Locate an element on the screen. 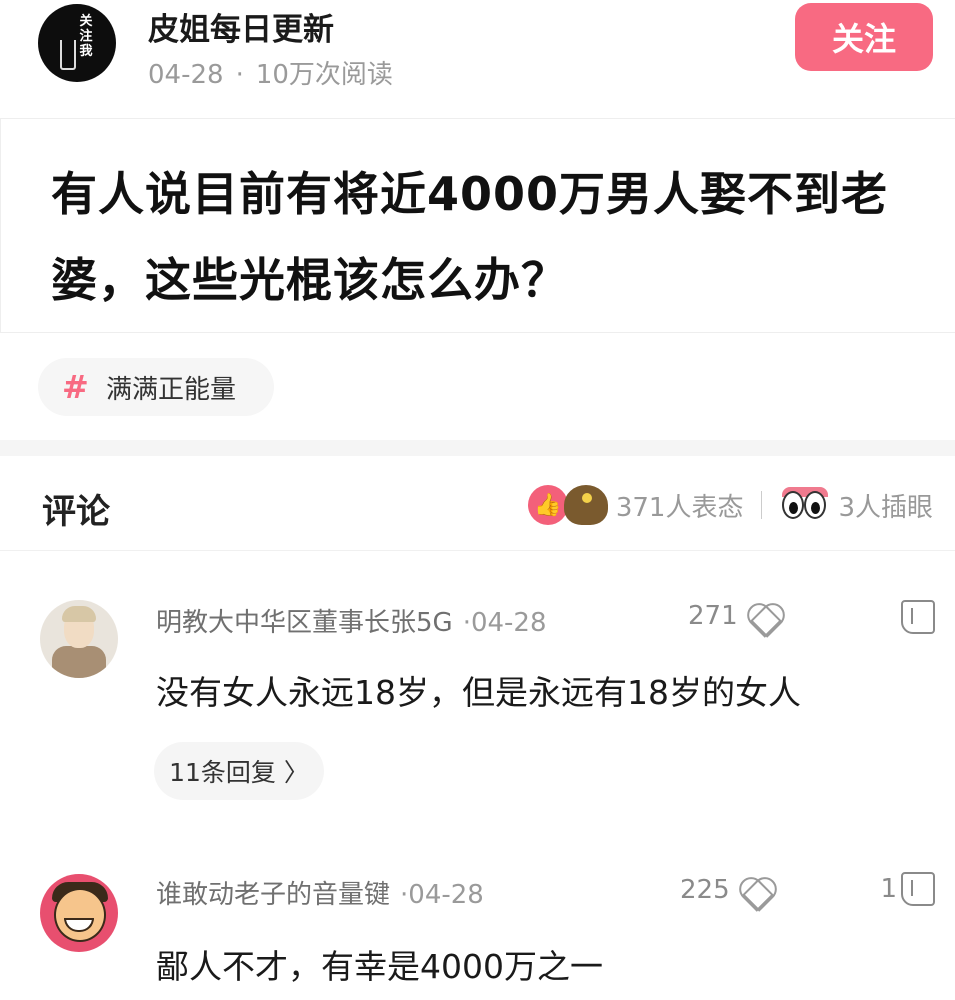 Image resolution: width=955 pixels, height=1000 pixels. reaction-separator is located at coordinates (762, 505).